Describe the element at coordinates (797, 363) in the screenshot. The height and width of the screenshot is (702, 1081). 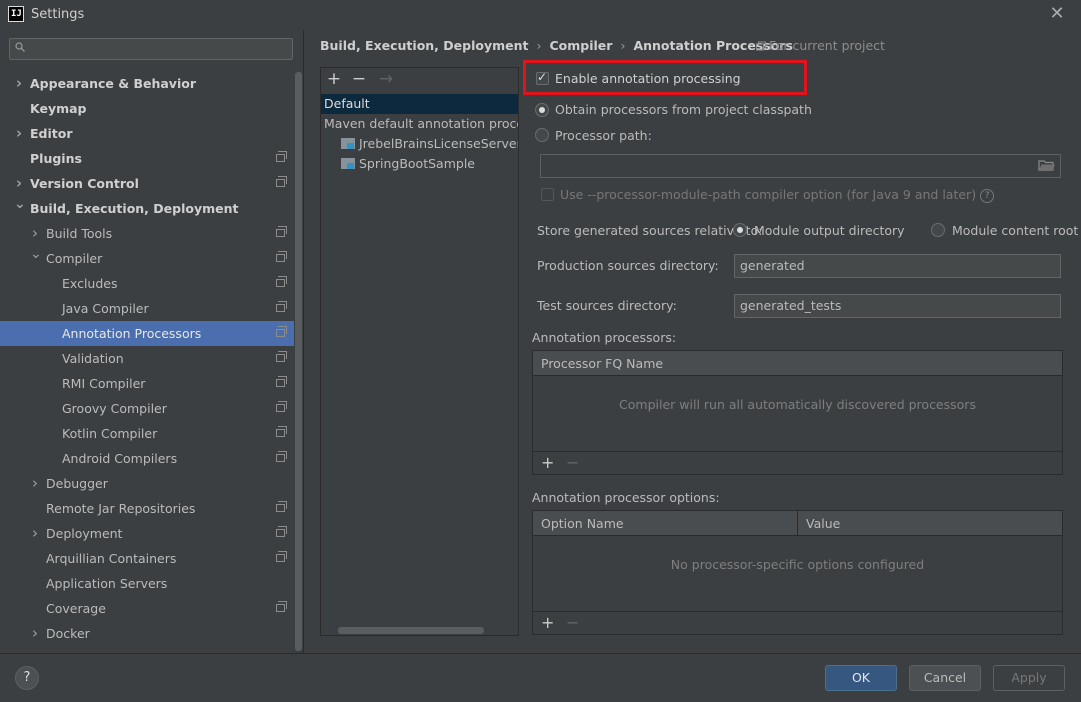
I see `processor-fq-name-header: Processor FQ Name` at that location.